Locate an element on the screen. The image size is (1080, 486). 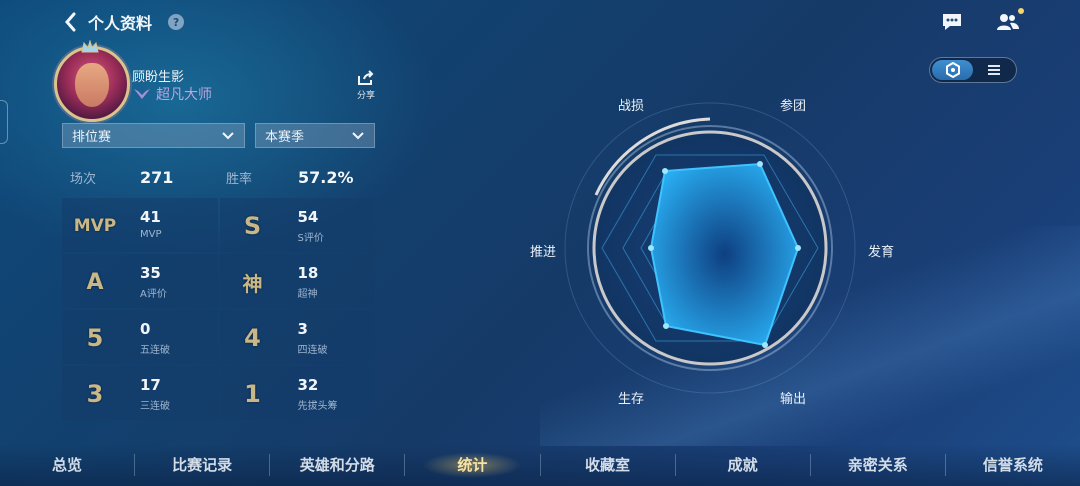
tab-achievements: 成就 is located at coordinates (743, 465).